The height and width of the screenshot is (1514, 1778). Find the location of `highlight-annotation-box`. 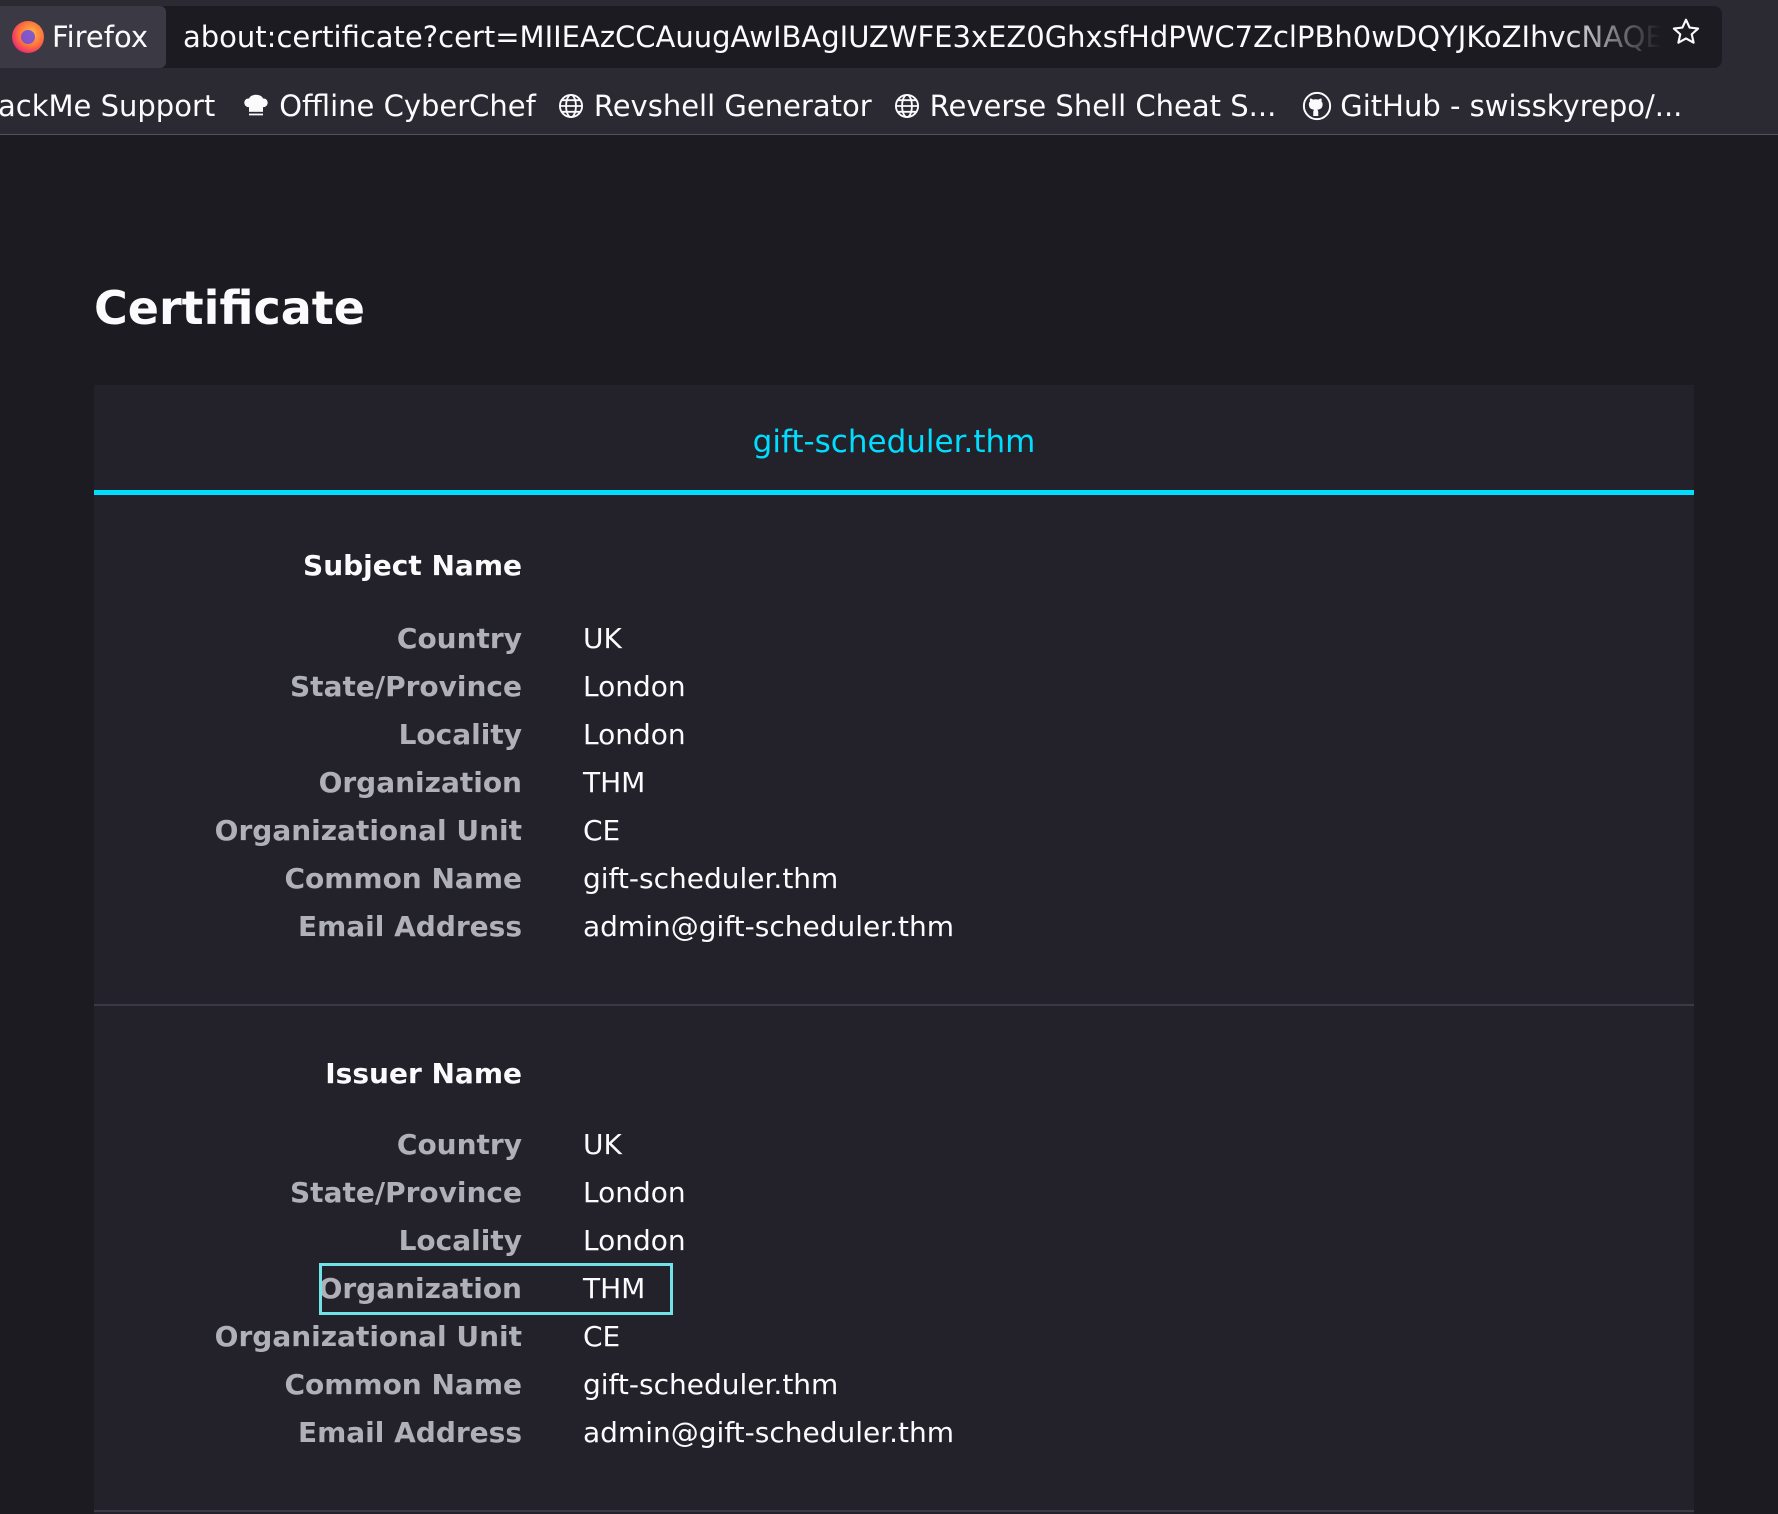

highlight-annotation-box is located at coordinates (496, 1289).